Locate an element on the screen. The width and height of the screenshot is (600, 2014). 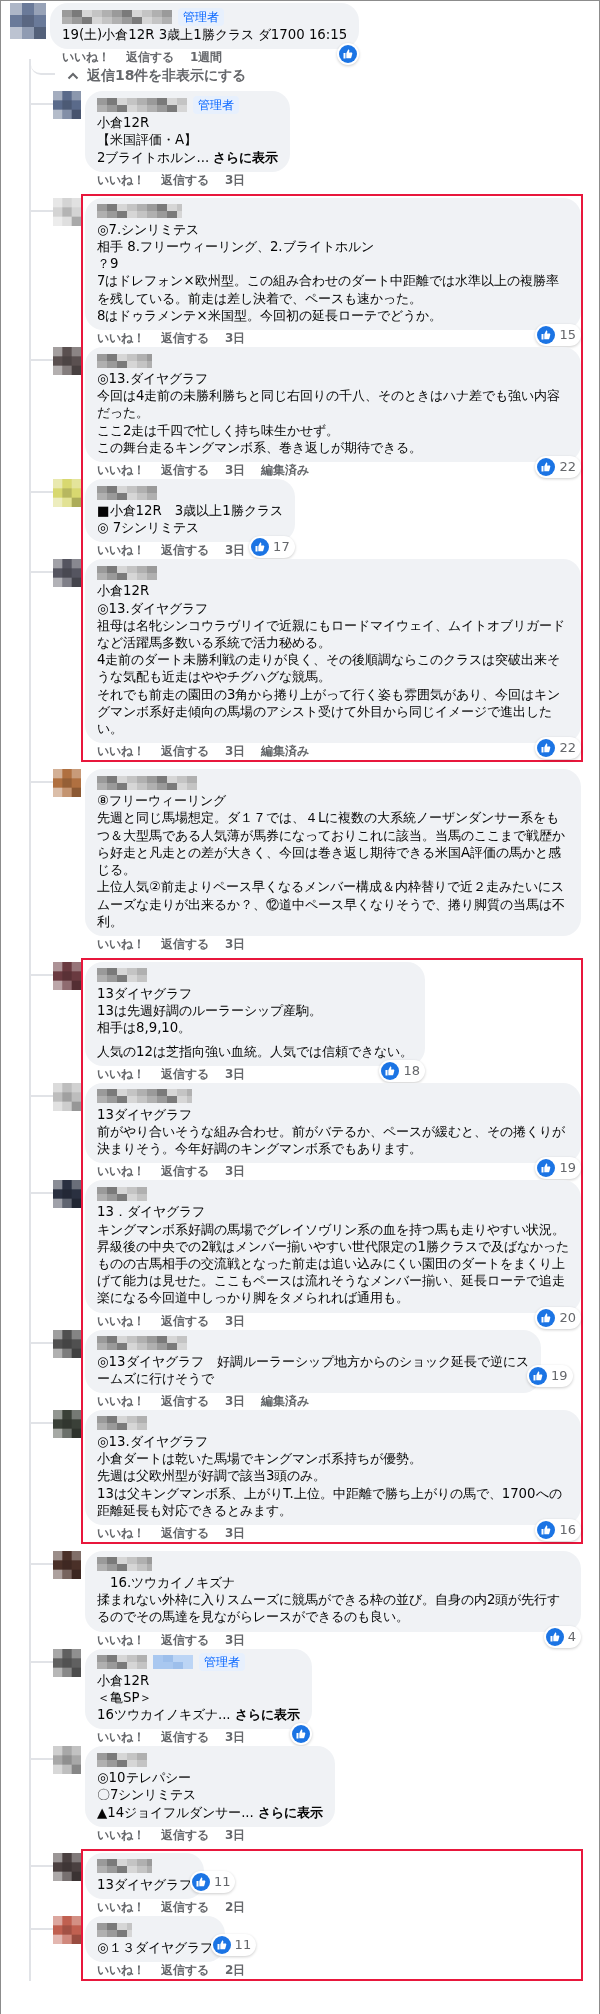
hide-replies-button: 返信18件を非表示にする is located at coordinates (157, 76).